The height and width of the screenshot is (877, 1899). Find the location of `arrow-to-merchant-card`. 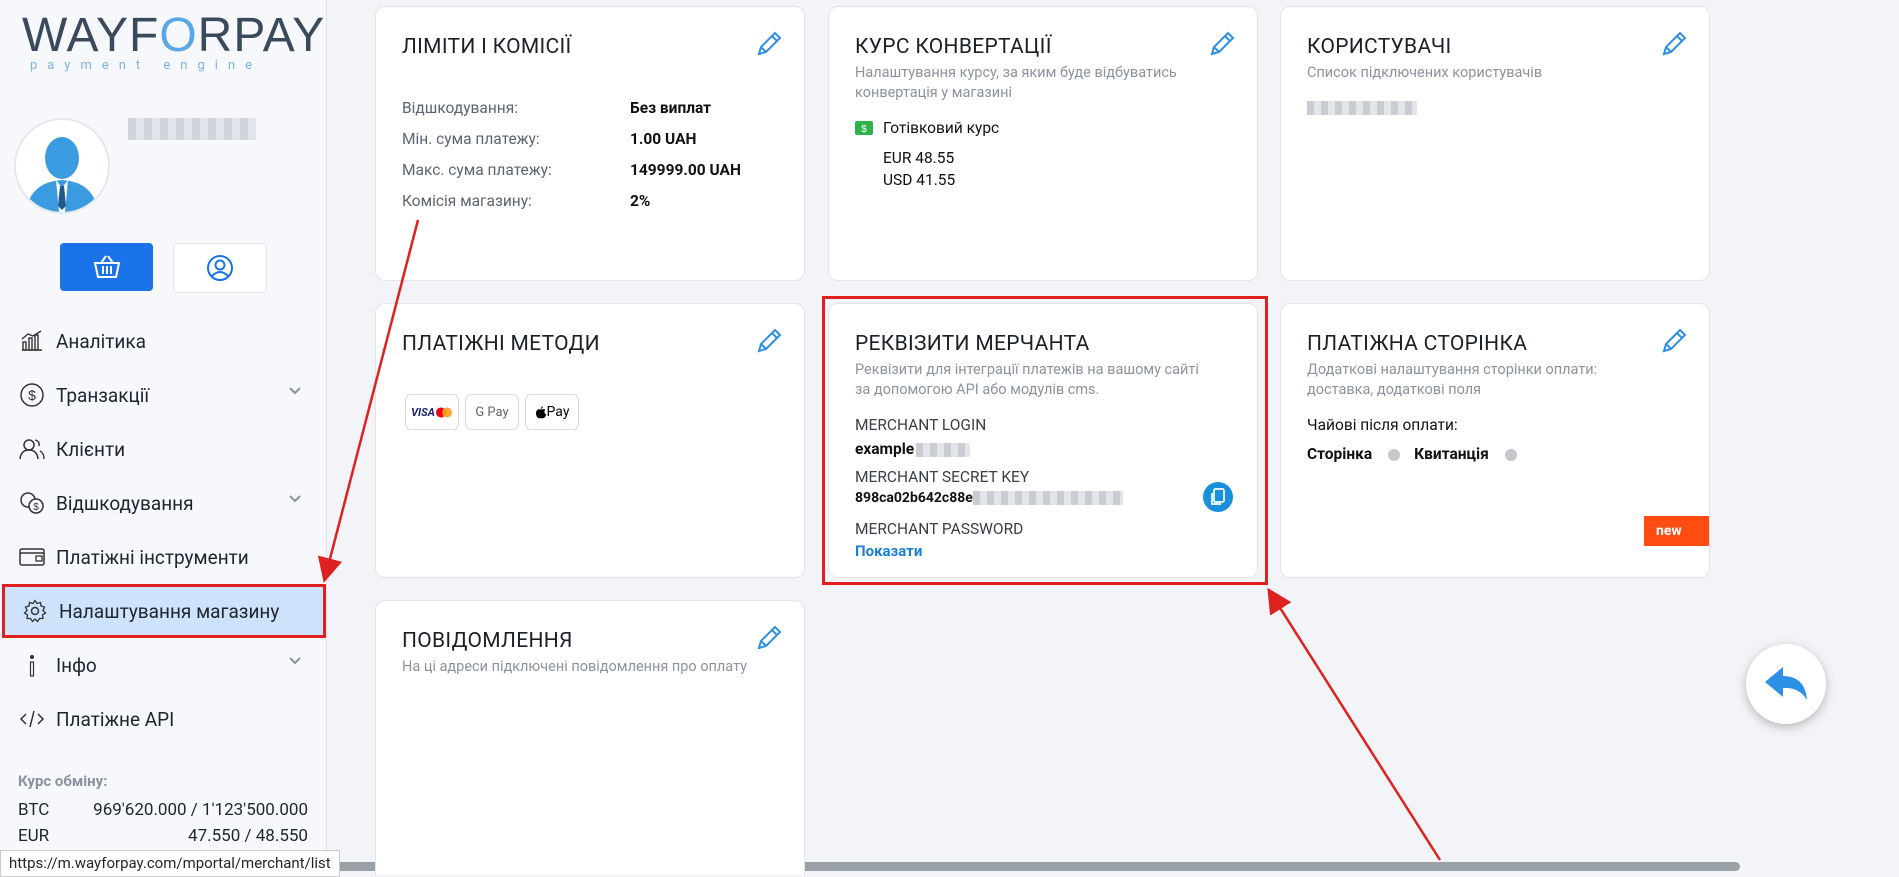

arrow-to-merchant-card is located at coordinates (1354, 724).